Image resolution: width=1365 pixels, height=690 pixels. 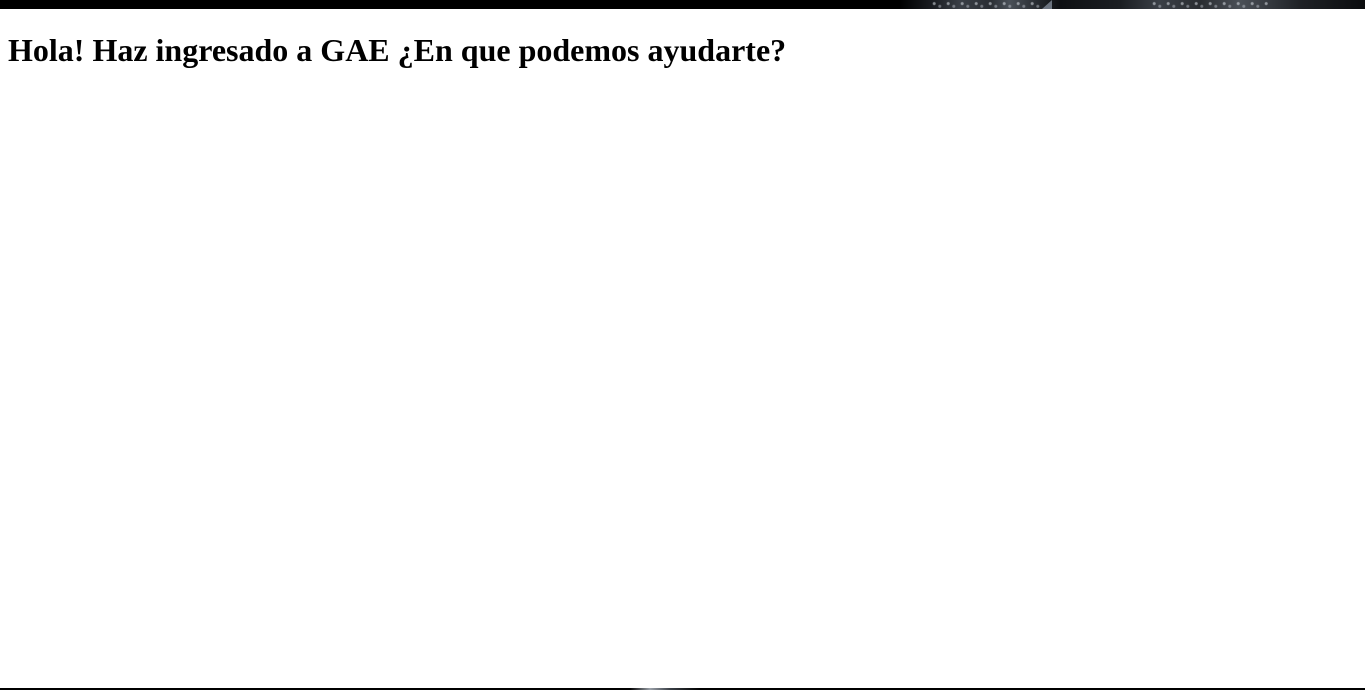 I want to click on header-banner-image, so click(x=682, y=4).